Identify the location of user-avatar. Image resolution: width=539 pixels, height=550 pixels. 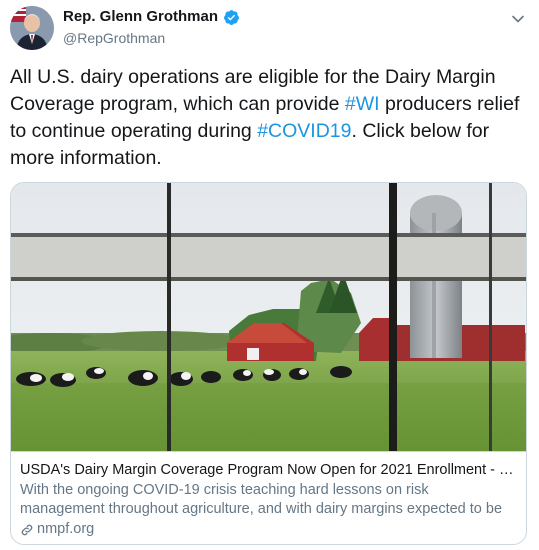
(32, 28).